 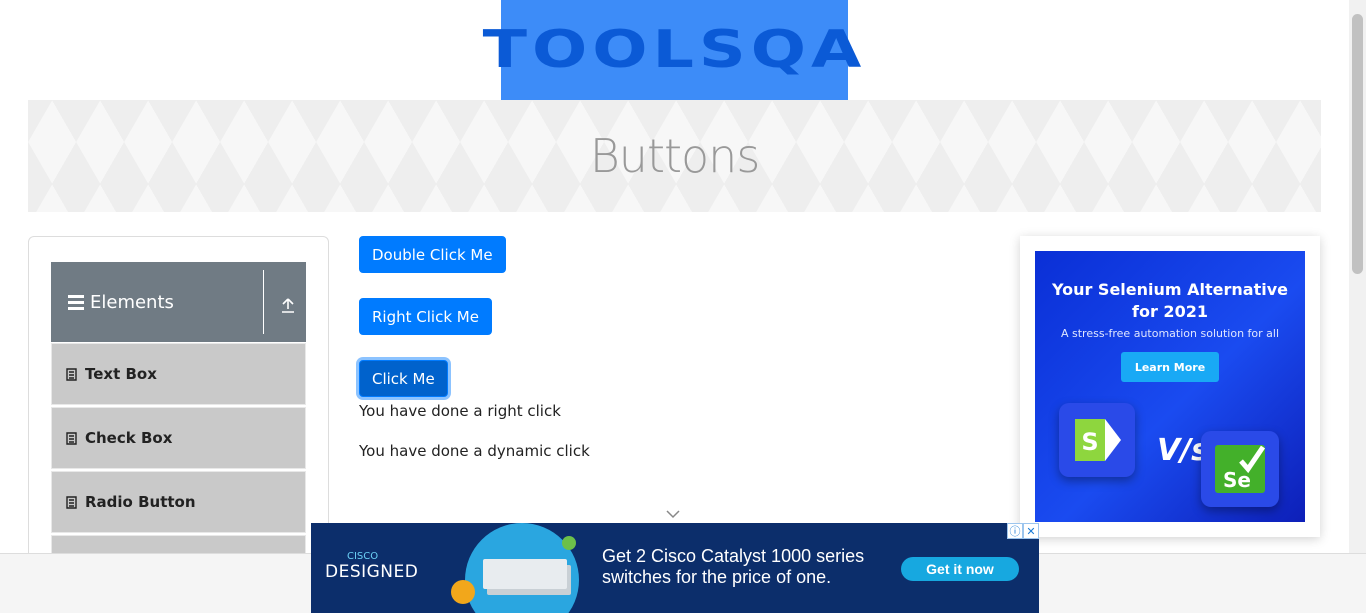 What do you see at coordinates (1170, 301) in the screenshot?
I see `ad-headline: Your Selenium Alternative for 2021` at bounding box center [1170, 301].